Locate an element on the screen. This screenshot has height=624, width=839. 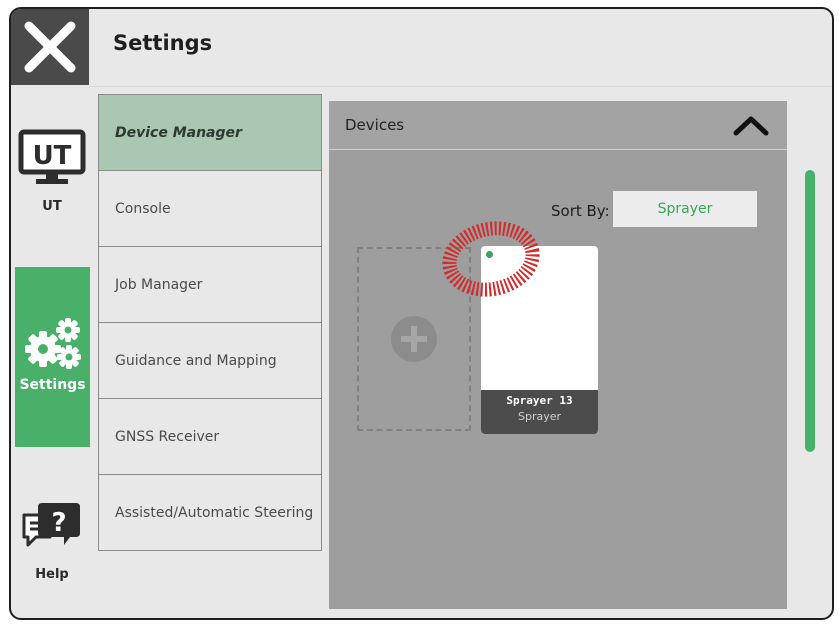
scrollbar is located at coordinates (810, 311).